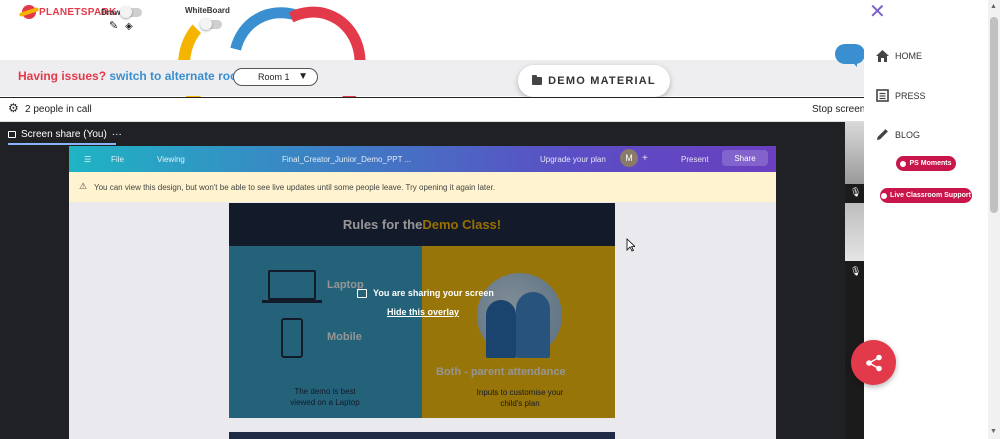 The image size is (1000, 439). Describe the element at coordinates (362, 293) in the screenshot. I see `present-screen-icon` at that location.